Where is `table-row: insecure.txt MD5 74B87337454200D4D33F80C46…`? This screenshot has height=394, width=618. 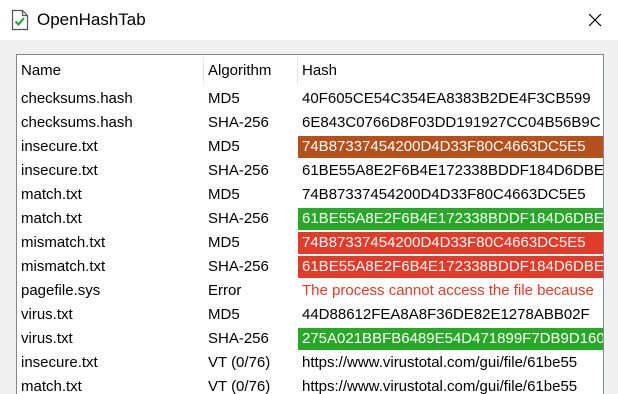 table-row: insecure.txt MD5 74B87337454200D4D33F80C46… is located at coordinates (310, 147).